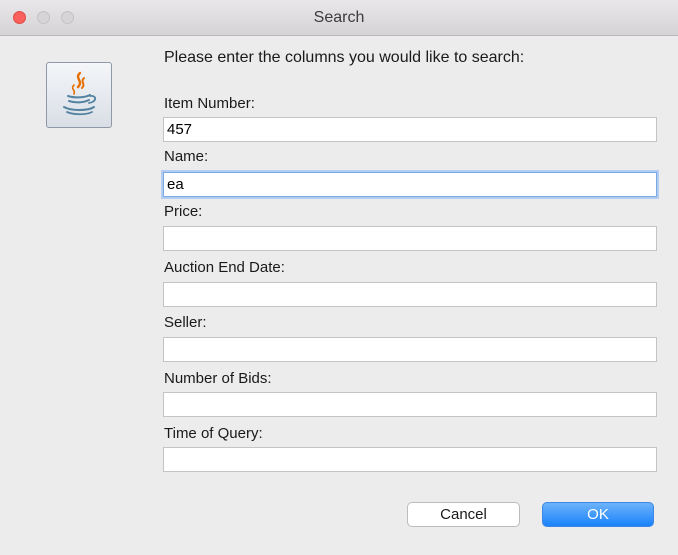 The height and width of the screenshot is (555, 678). I want to click on name-label: Name:, so click(186, 156).